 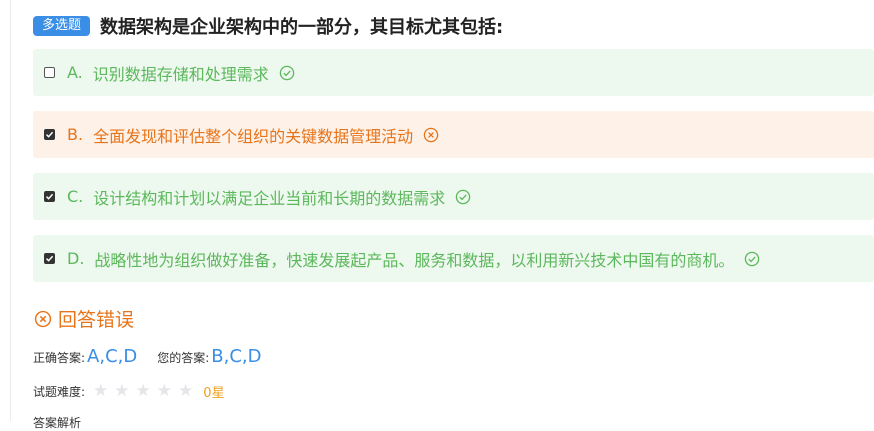 I want to click on difficulty-stars: ★ ★ ★ ★ ★, so click(x=143, y=391).